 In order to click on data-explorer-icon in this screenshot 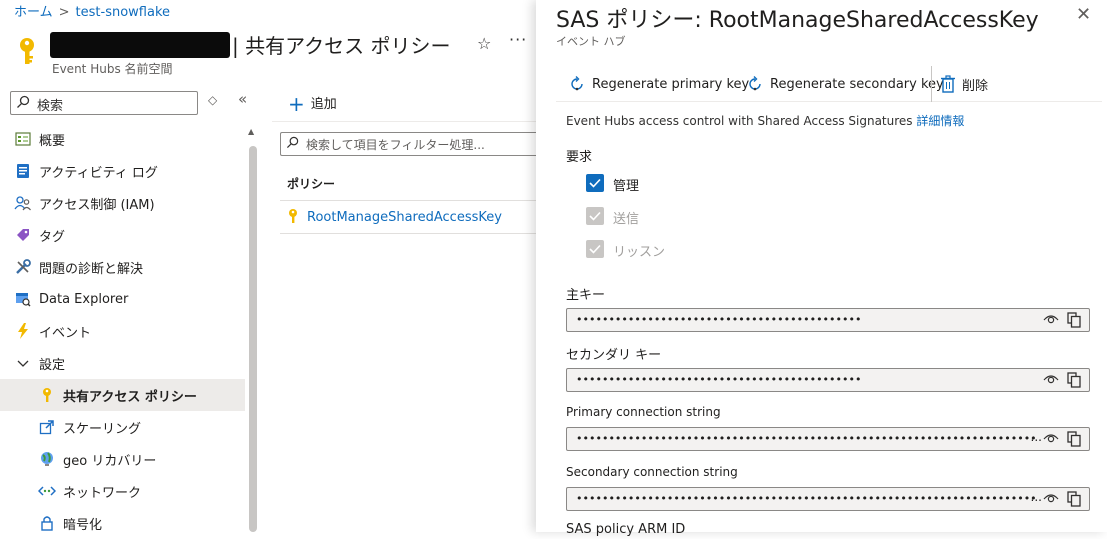, I will do `click(23, 299)`.